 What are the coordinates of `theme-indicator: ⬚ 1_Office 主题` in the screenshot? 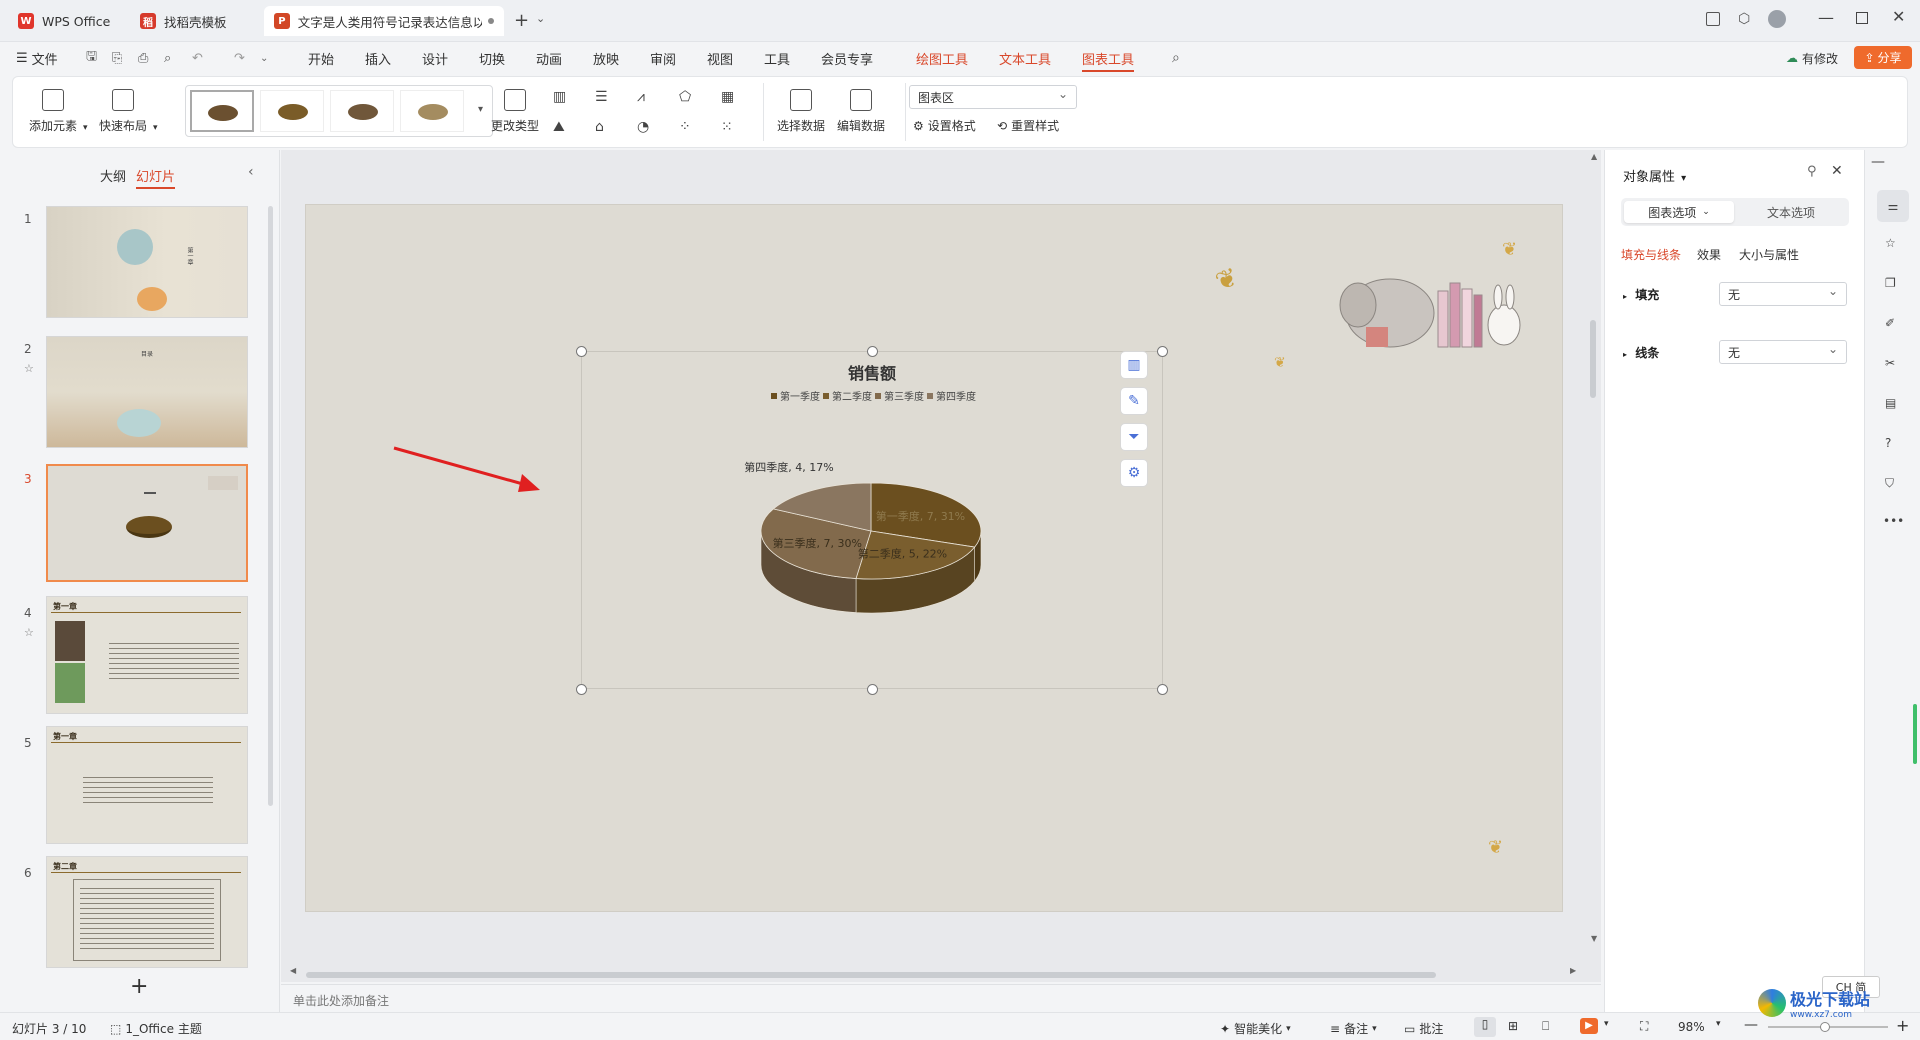 It's located at (156, 1028).